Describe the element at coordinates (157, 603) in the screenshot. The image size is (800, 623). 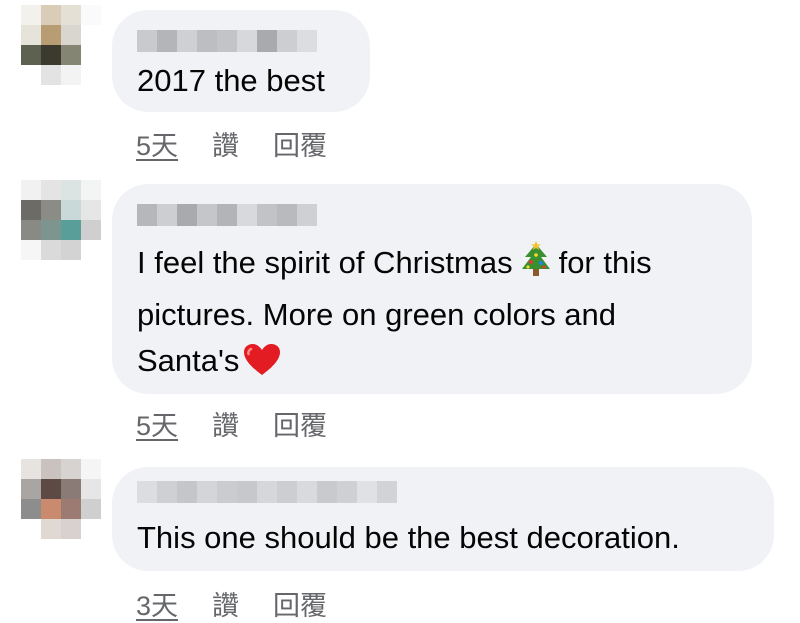
I see `timestamp-link: 3天` at that location.